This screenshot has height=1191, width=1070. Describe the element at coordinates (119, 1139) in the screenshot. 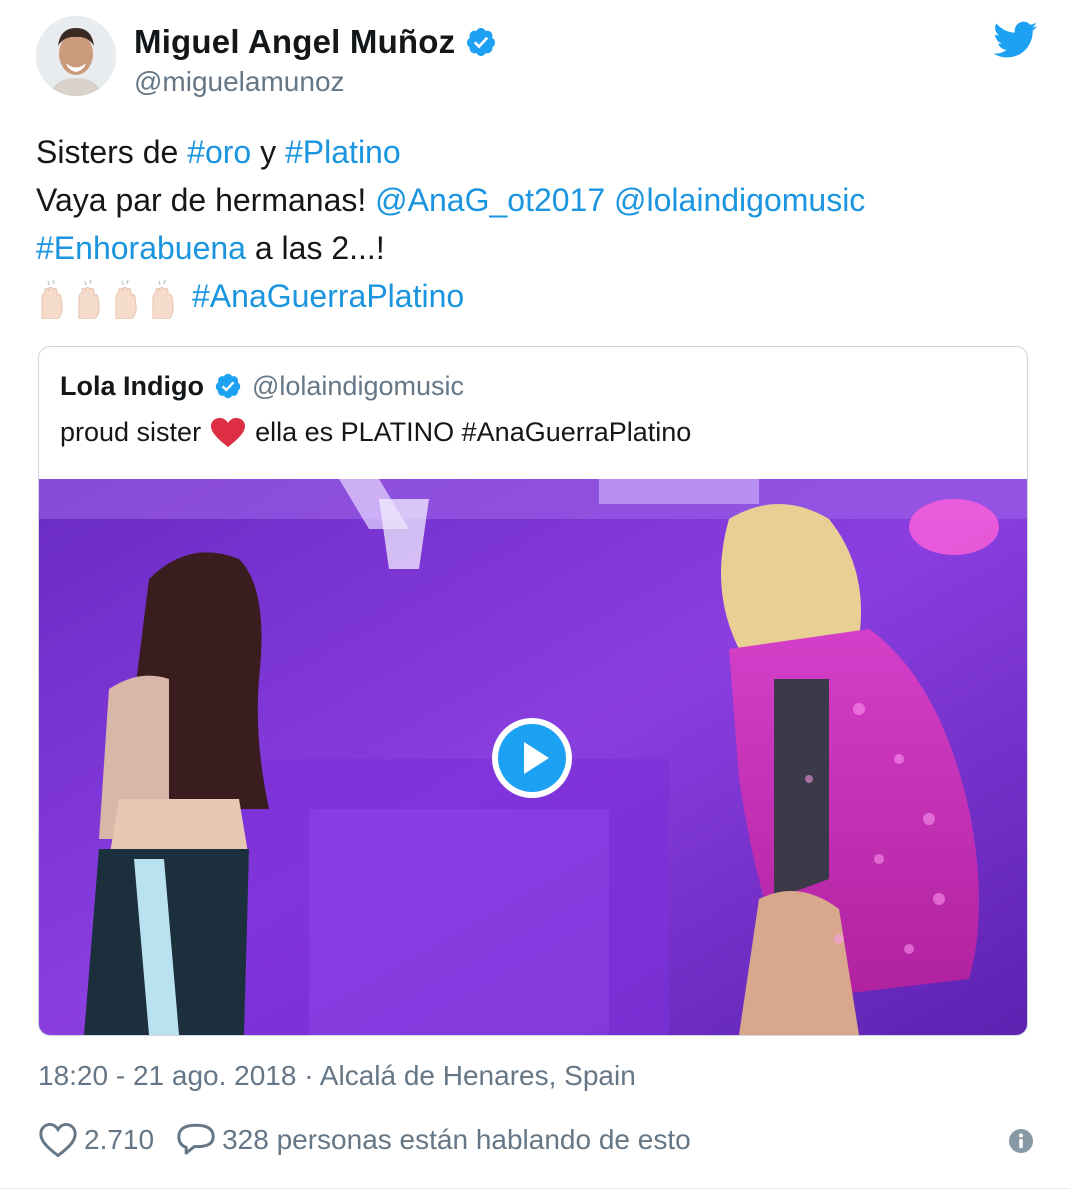

I see `like-count: 2.710` at that location.